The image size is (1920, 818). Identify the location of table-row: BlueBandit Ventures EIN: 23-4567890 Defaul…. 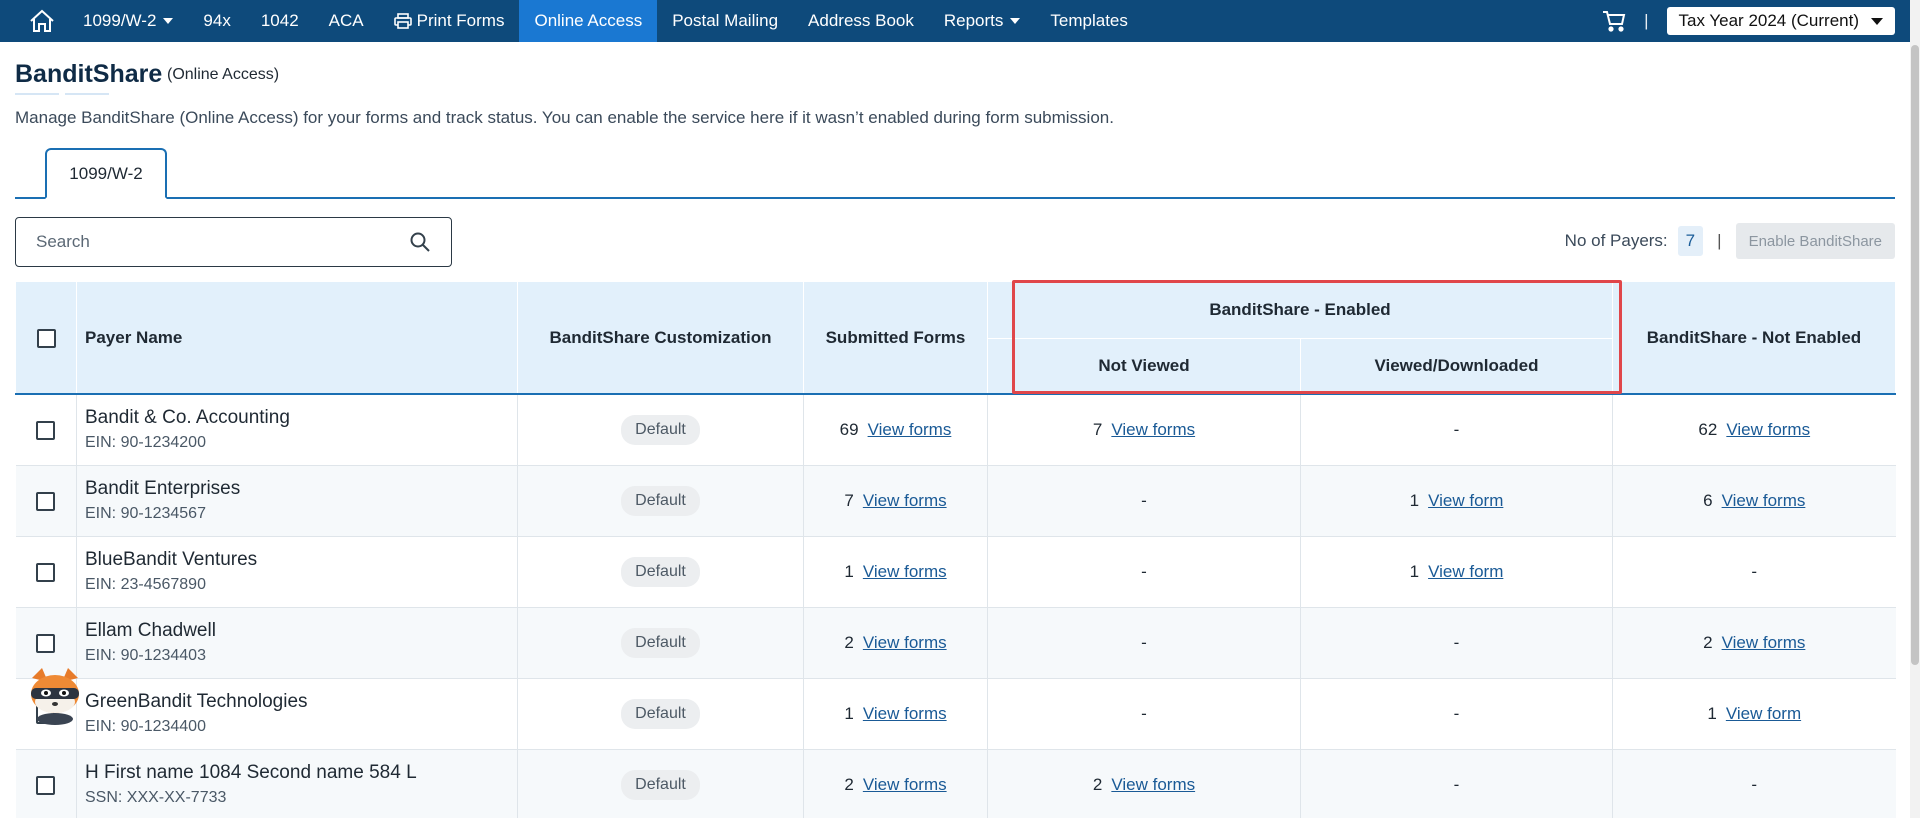
(955, 572).